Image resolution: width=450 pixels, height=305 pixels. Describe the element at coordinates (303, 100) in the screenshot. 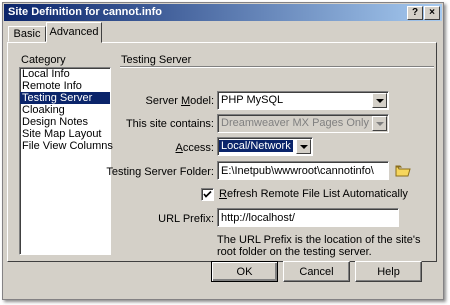

I see `server-model-select: PHP MySQL` at that location.